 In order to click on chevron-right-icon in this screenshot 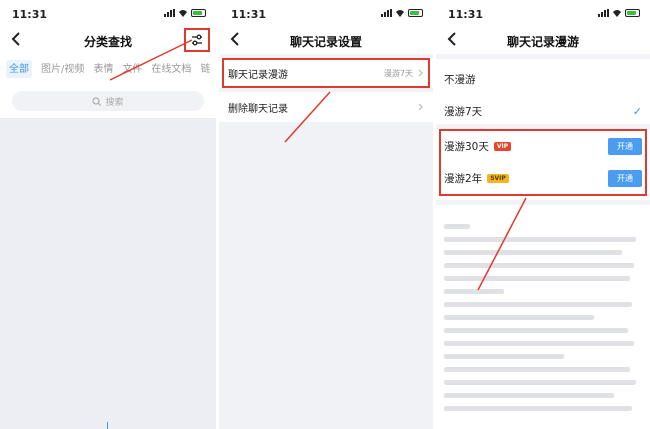, I will do `click(420, 107)`.